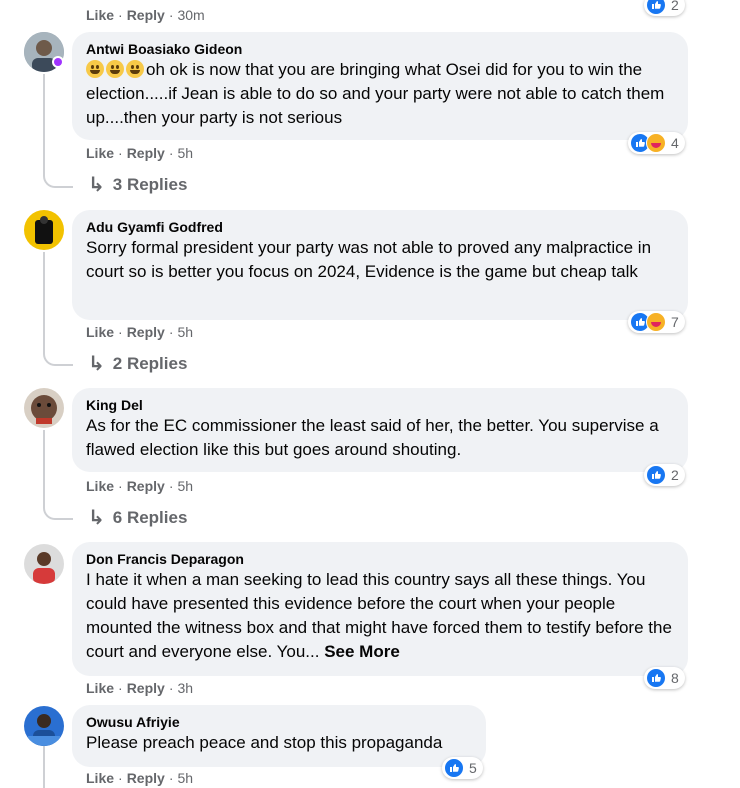  I want to click on reaction-summary: 5, so click(462, 768).